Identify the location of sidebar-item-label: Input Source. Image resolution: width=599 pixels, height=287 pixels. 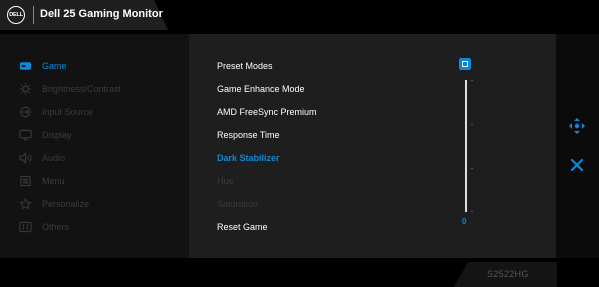
(68, 112).